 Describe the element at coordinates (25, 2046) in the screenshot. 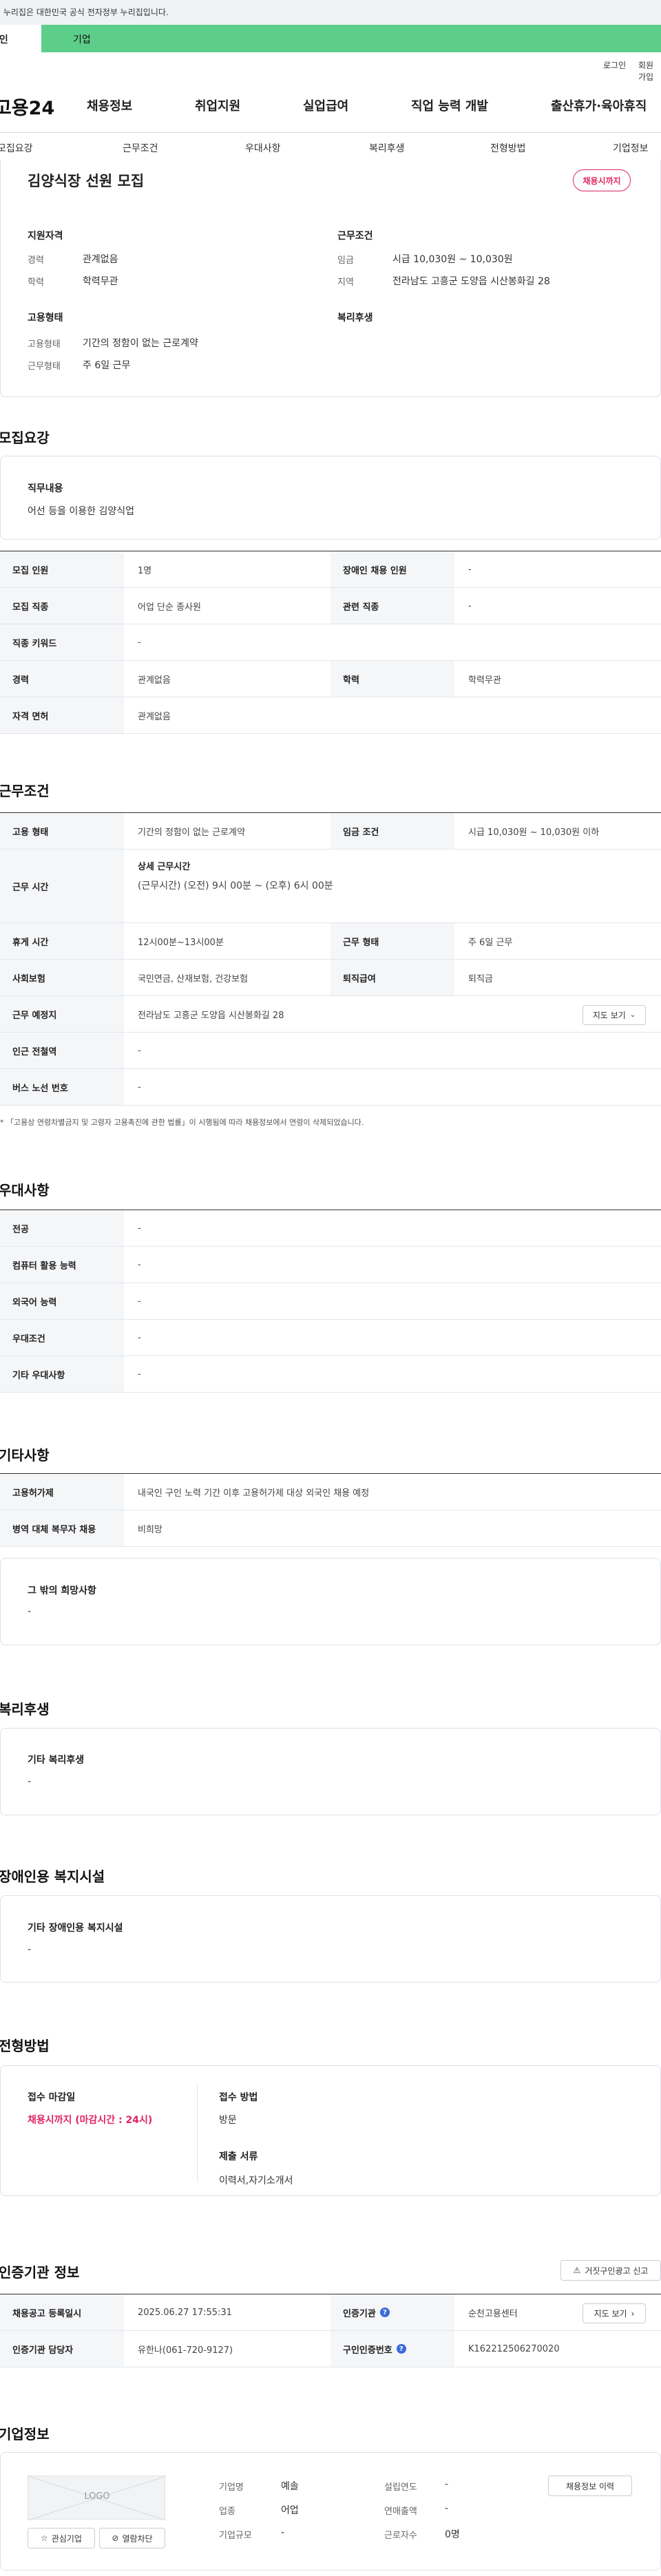

I see `process-heading: 전형방법` at that location.